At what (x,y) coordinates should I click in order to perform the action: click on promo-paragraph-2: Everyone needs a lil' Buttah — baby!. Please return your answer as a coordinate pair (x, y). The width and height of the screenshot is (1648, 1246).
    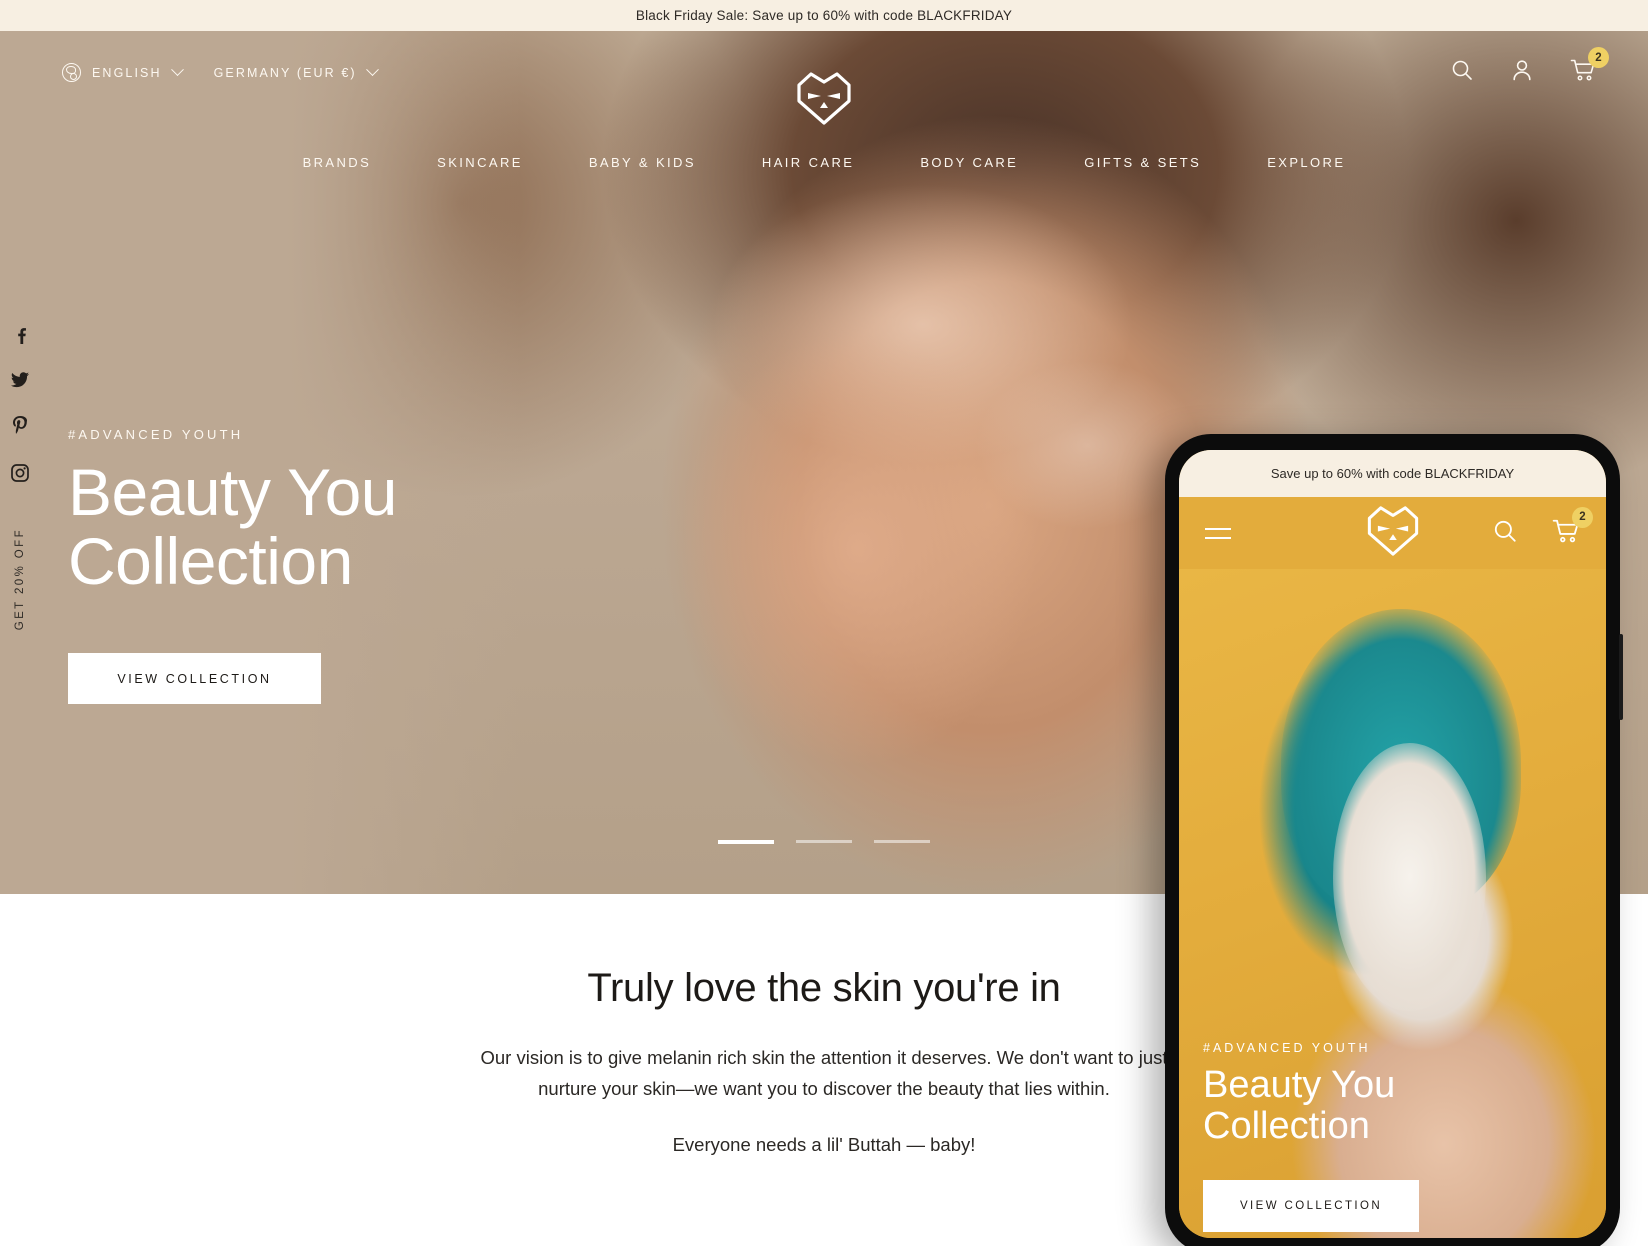
    Looking at the image, I should click on (824, 1145).